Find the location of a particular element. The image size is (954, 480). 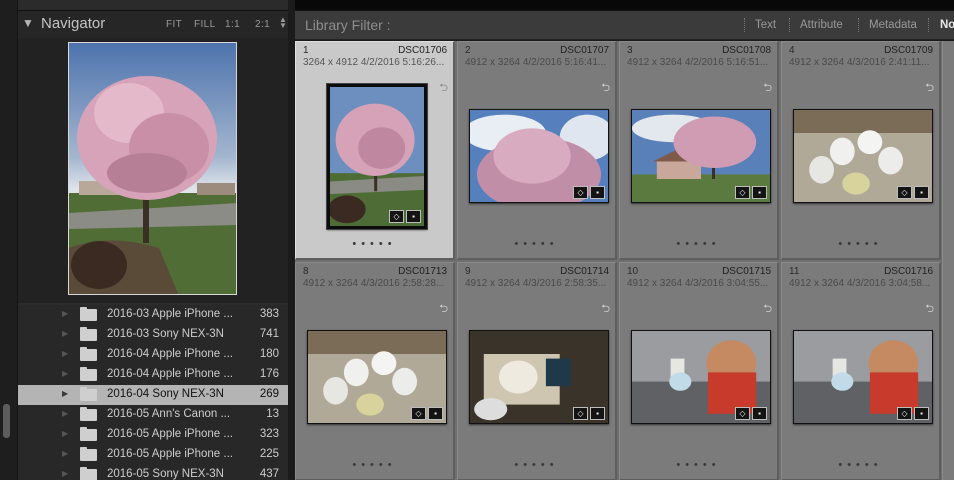

cell-filename: DSC01708 is located at coordinates (746, 50).